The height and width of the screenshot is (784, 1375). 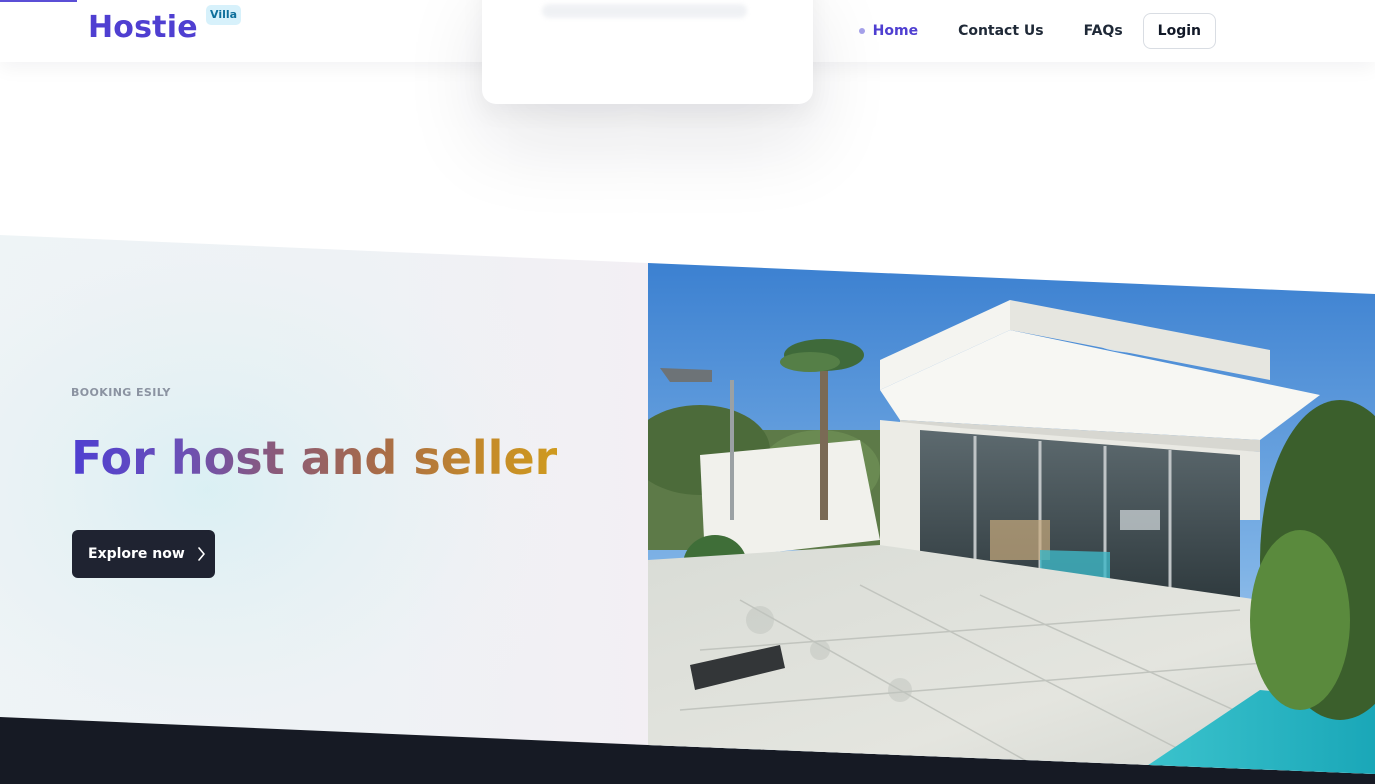 What do you see at coordinates (224, 15) in the screenshot?
I see `logo-badge: Villa` at bounding box center [224, 15].